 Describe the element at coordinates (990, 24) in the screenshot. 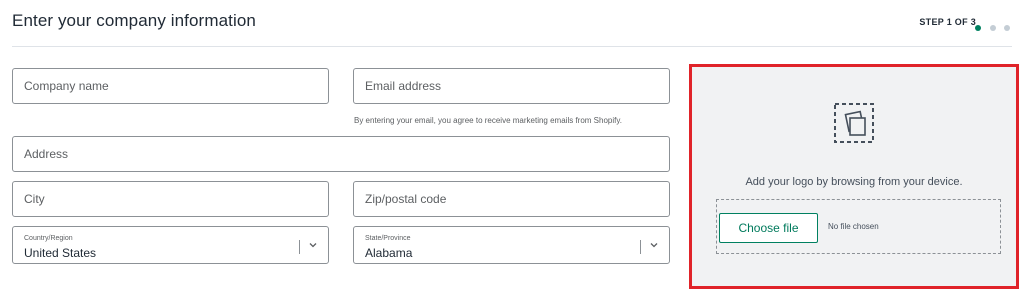

I see `progress-dots` at that location.